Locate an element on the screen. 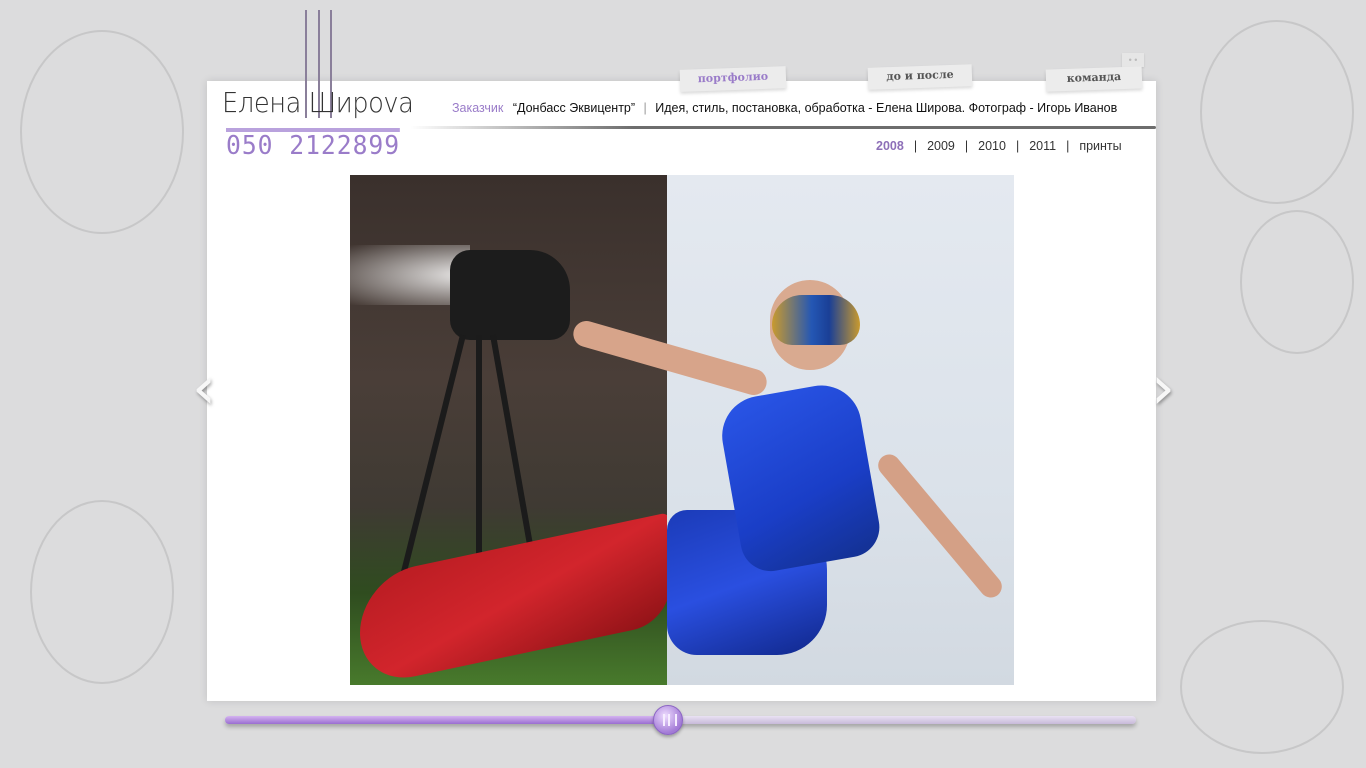 This screenshot has width=1366, height=768. film-camera is located at coordinates (510, 295).